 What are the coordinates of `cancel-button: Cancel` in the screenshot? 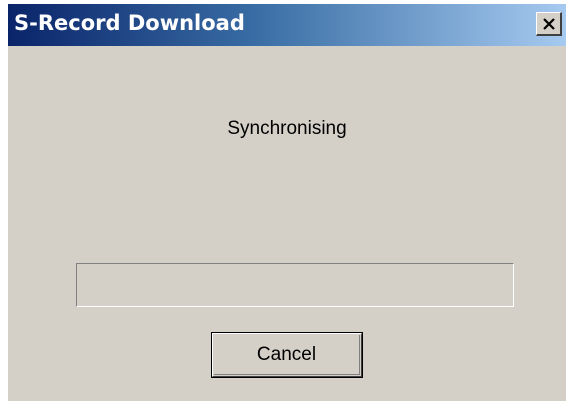 It's located at (287, 355).